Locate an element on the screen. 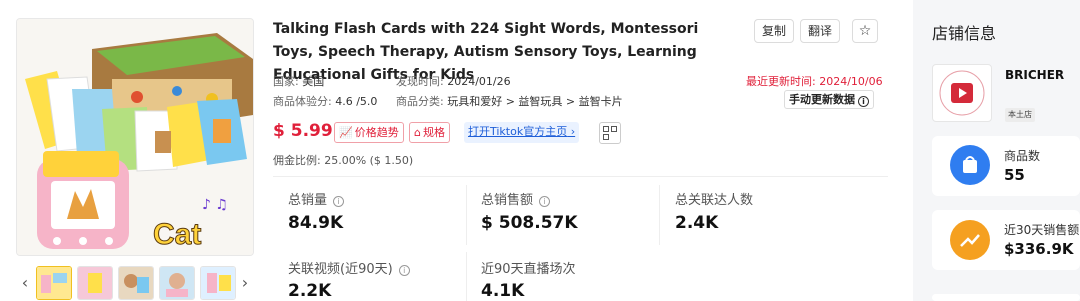  bag-icon is located at coordinates (970, 165).